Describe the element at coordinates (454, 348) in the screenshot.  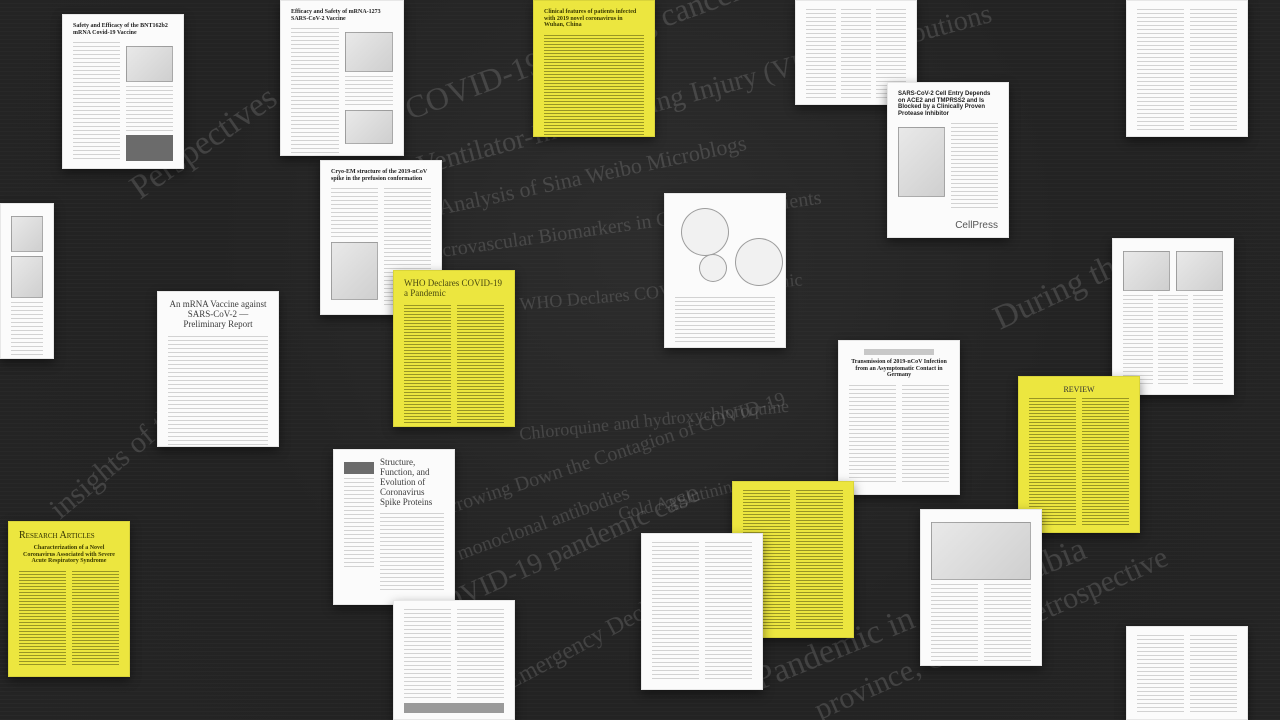
I see `paper-thumbnail: WHO Declares COVID-19 a Pandemic` at that location.